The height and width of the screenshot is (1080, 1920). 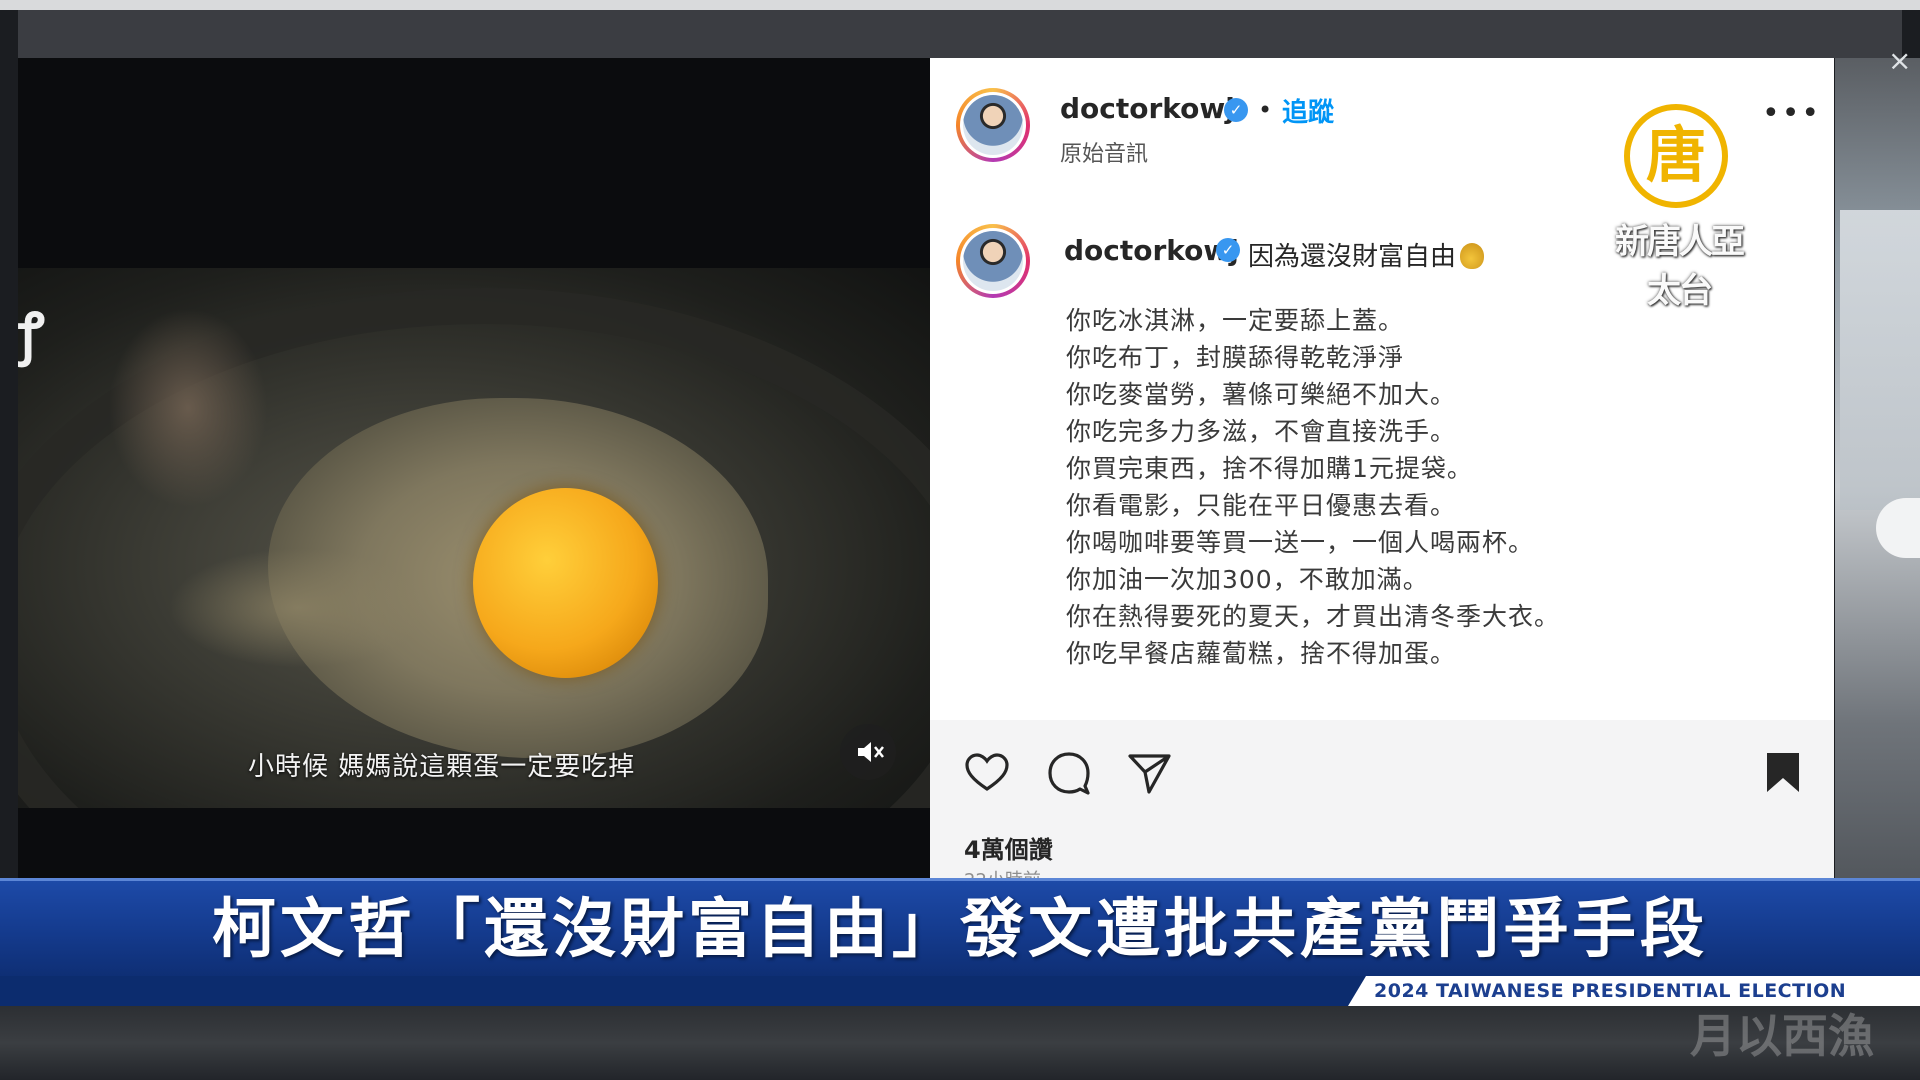 I want to click on author-avatar, so click(x=993, y=125).